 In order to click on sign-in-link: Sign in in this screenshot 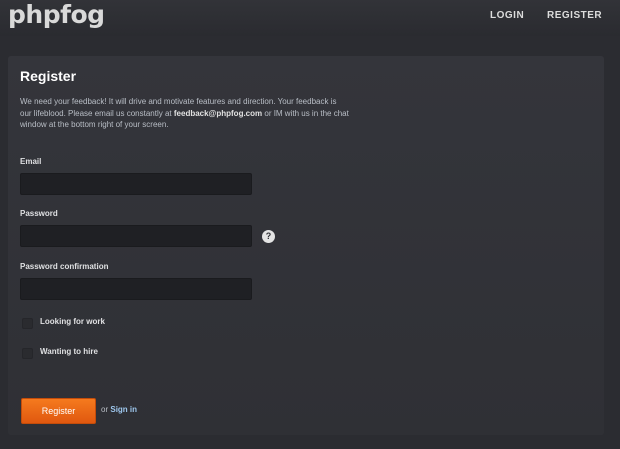, I will do `click(123, 409)`.